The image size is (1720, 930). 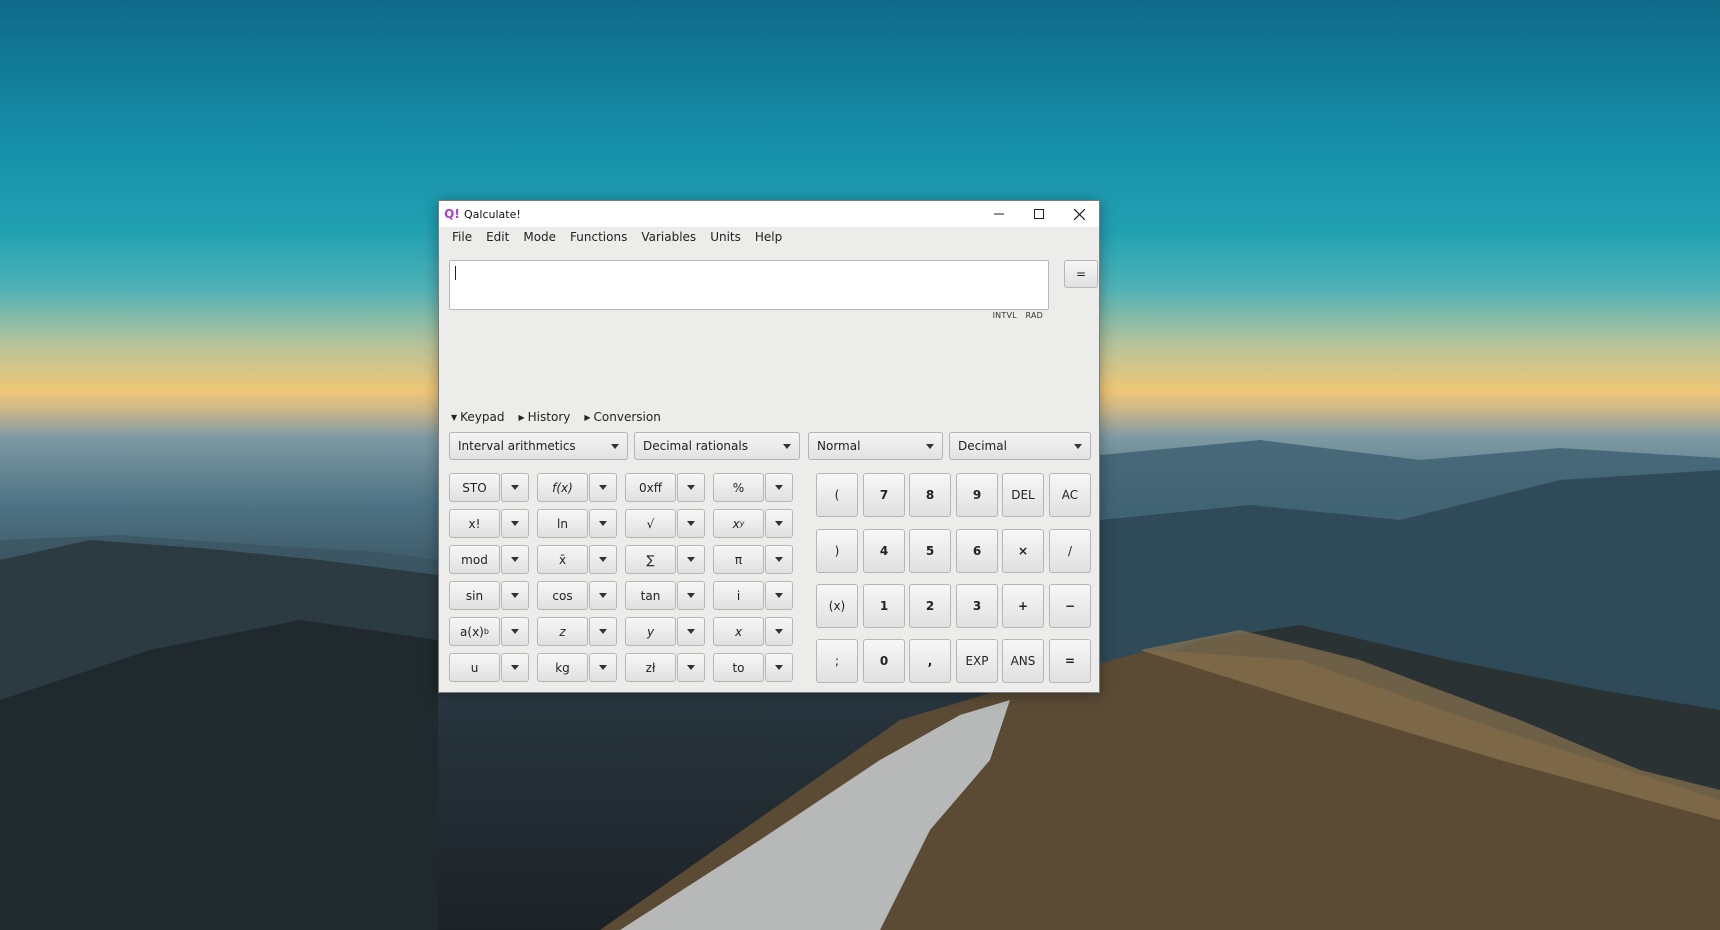 What do you see at coordinates (538, 446) in the screenshot?
I see `interval-mode-select: Interval arithmetics` at bounding box center [538, 446].